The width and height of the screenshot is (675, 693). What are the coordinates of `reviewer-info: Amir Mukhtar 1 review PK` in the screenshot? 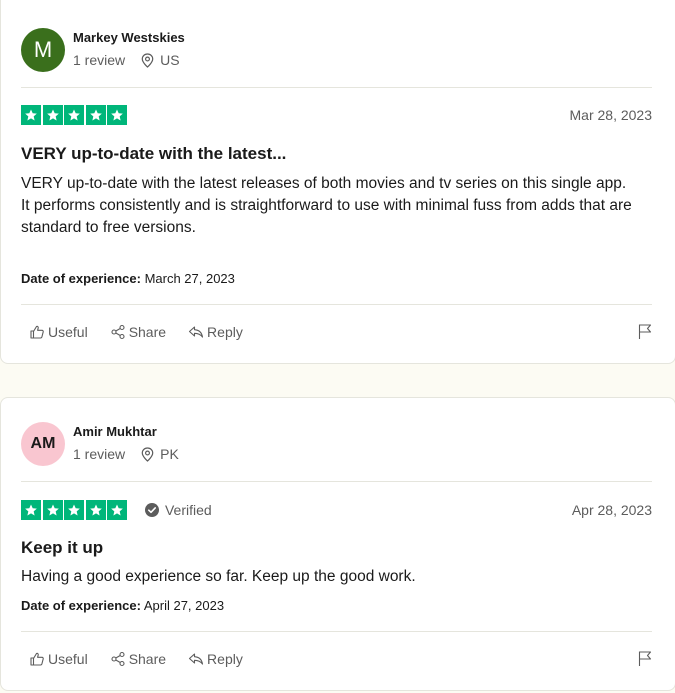 It's located at (126, 442).